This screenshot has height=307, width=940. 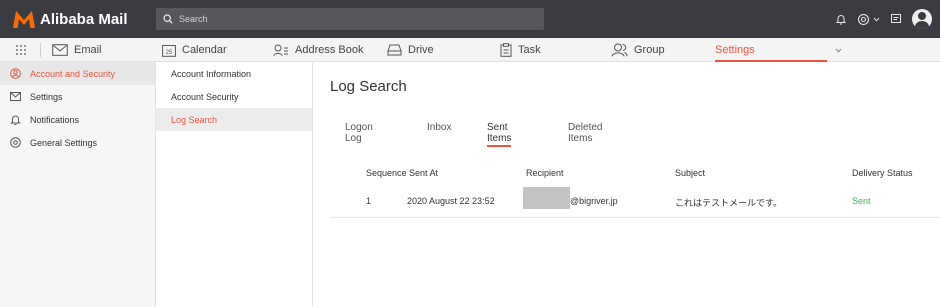 What do you see at coordinates (73, 73) in the screenshot?
I see `sidebar-item-label: Account and Security` at bounding box center [73, 73].